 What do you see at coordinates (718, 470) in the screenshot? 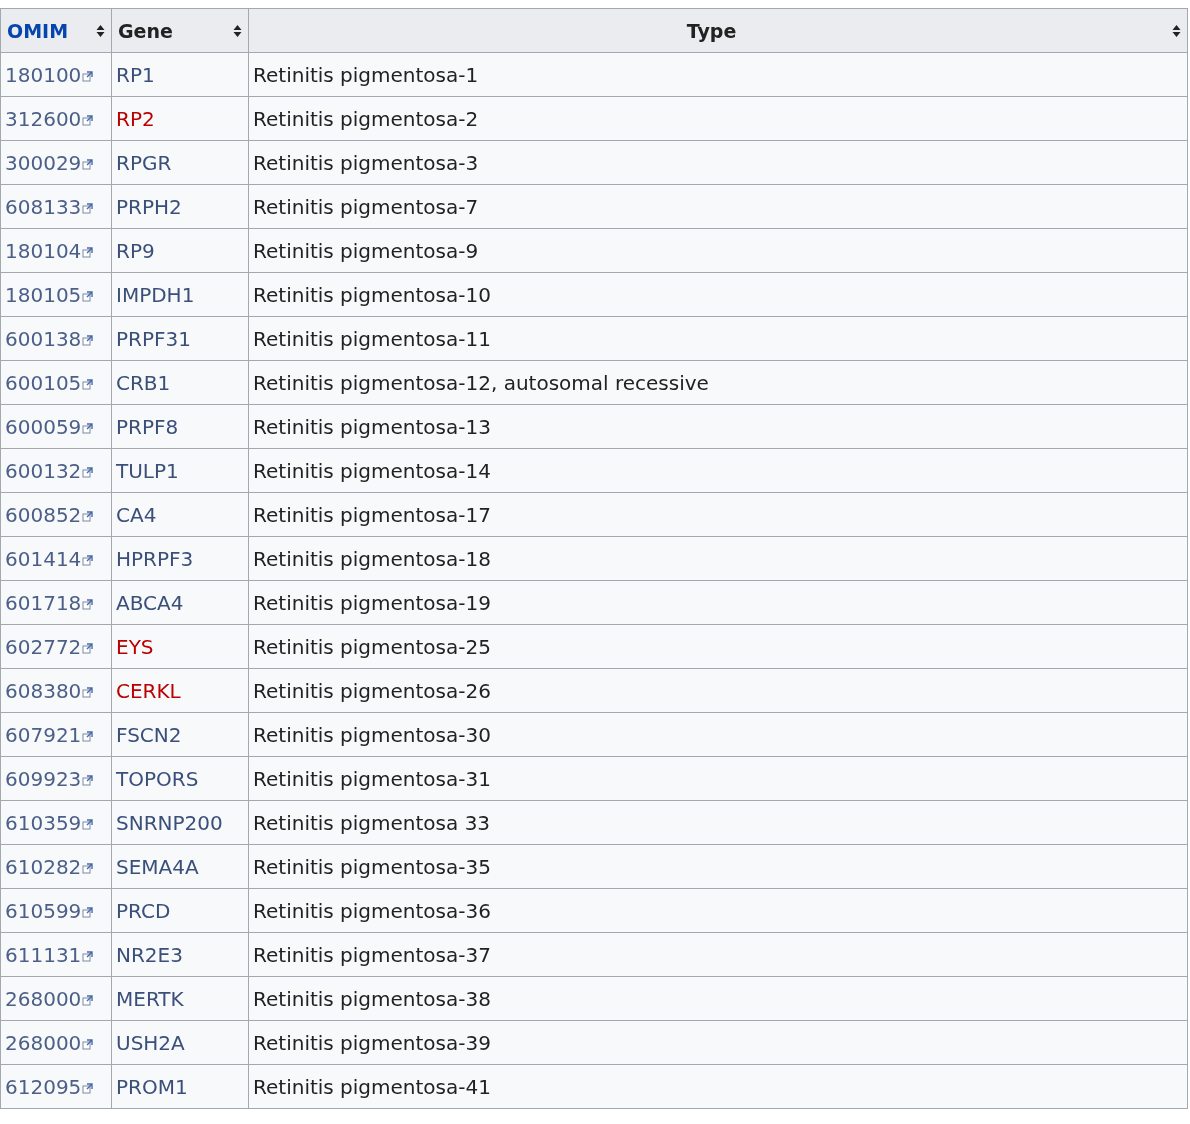
I see `table-cell: Retinitis pigmentosa-14` at bounding box center [718, 470].